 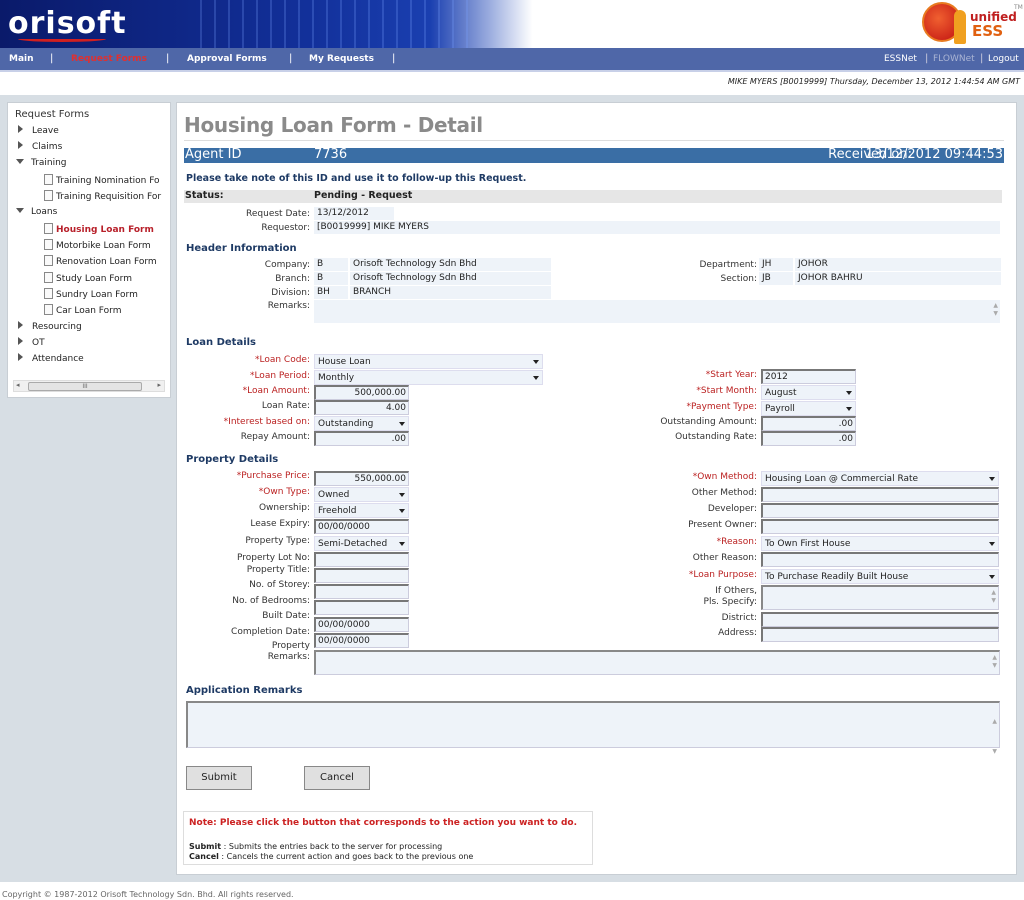 I want to click on other-method-input, so click(x=880, y=494).